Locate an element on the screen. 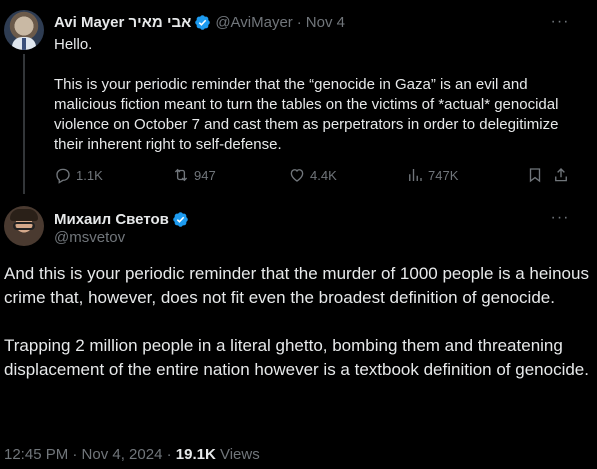 This screenshot has width=597, height=469. views-count: 747K is located at coordinates (443, 175).